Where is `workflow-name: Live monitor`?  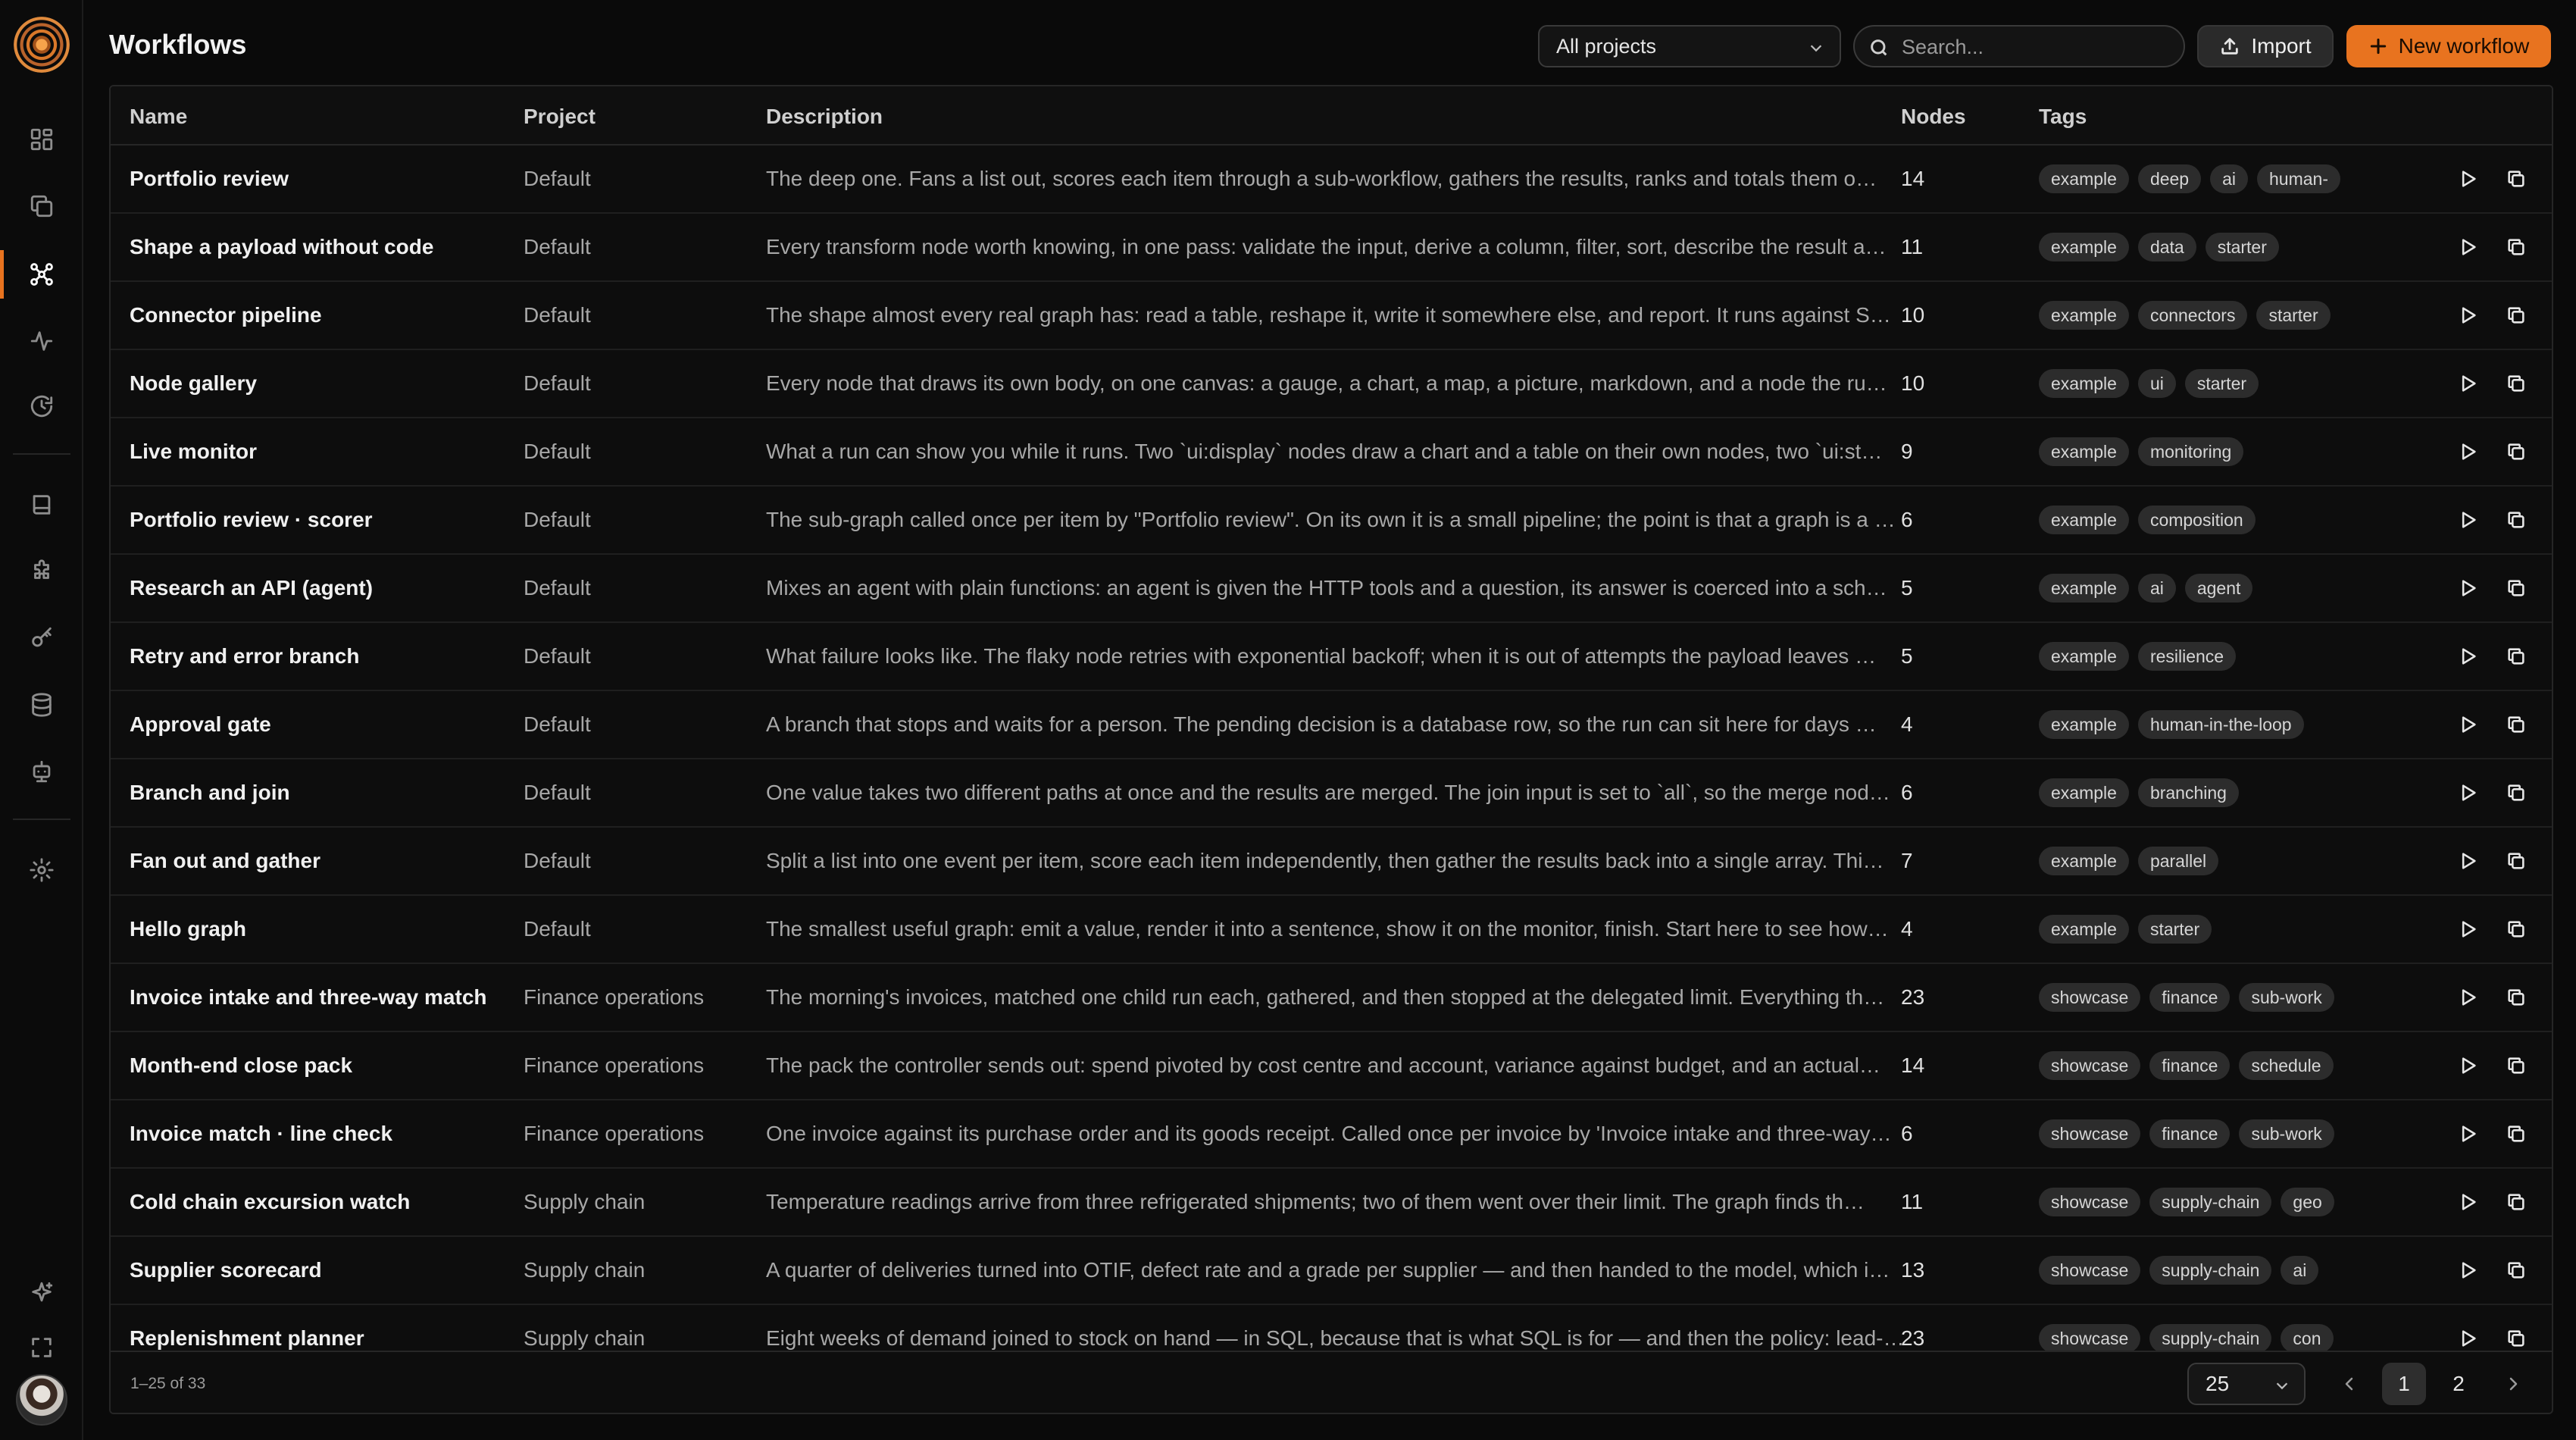 workflow-name: Live monitor is located at coordinates (319, 451).